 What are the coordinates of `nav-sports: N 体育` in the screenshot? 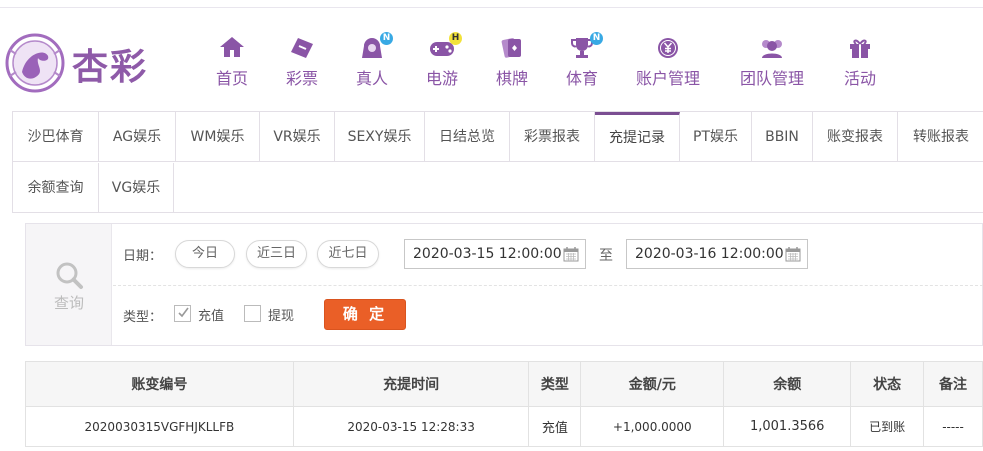 It's located at (582, 62).